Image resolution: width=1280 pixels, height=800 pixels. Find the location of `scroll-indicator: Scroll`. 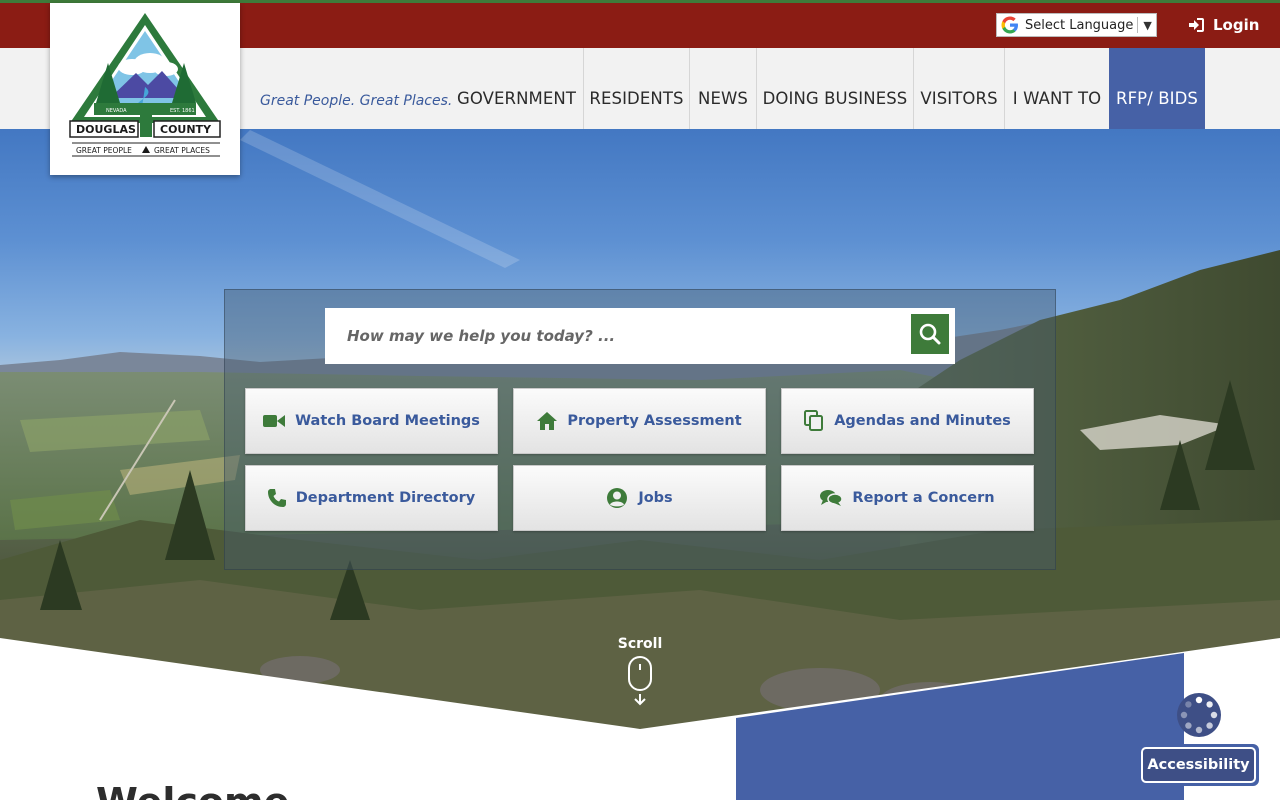

scroll-indicator: Scroll is located at coordinates (640, 671).